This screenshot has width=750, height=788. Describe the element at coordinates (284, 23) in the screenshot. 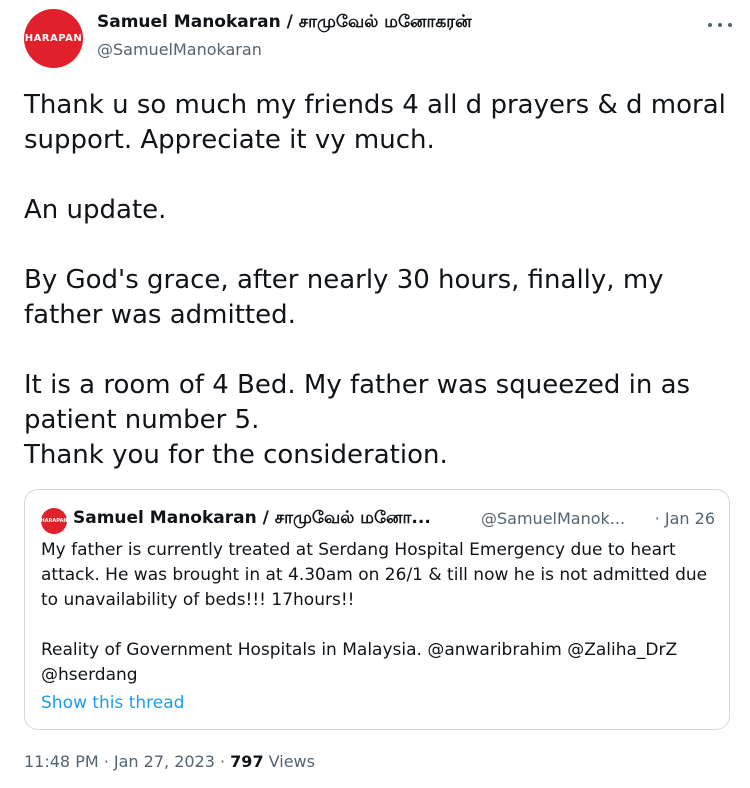

I see `author-name: Samuel Manokaran / சாமுவேல் மனோகரன்` at that location.